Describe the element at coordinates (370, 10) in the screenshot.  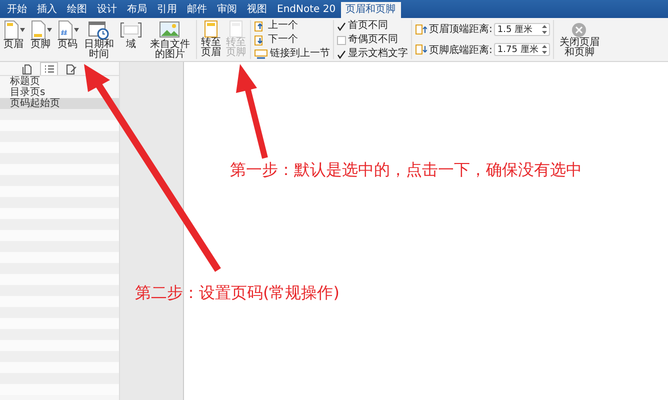
I see `ribbon-tab: 页眉和页脚` at that location.